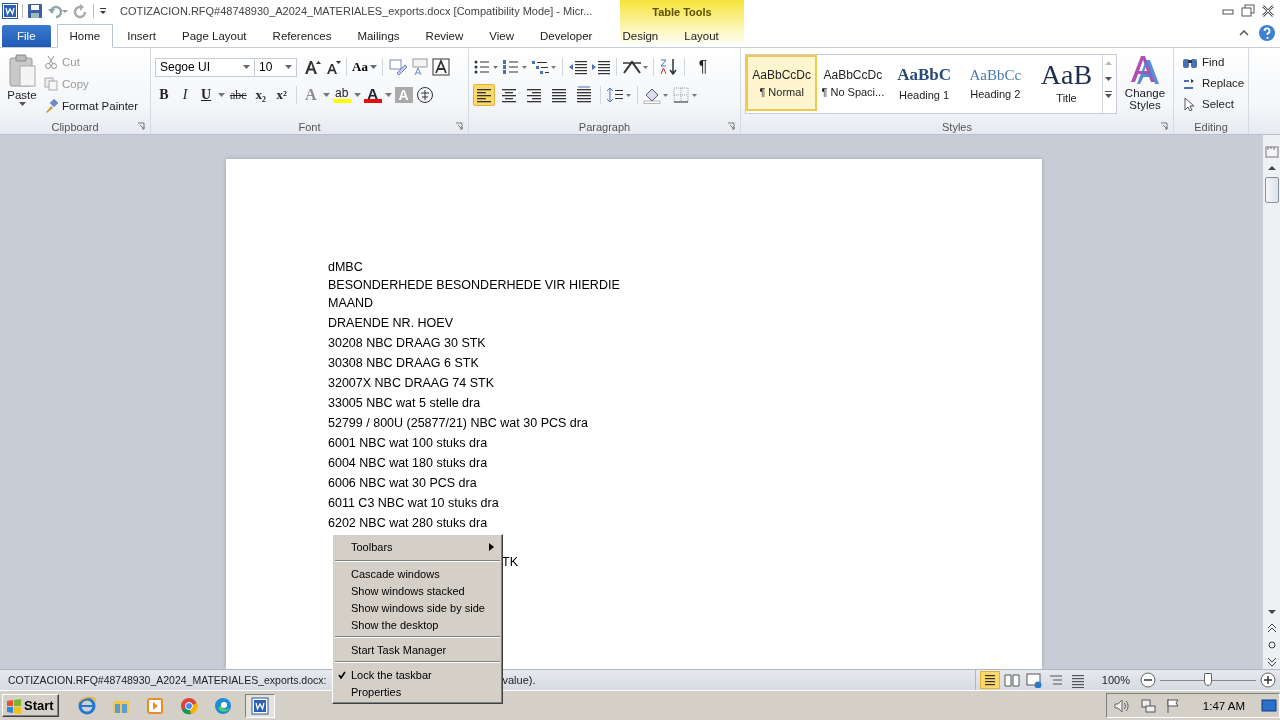 This screenshot has width=1280, height=720. I want to click on copy-icon, so click(51, 84).